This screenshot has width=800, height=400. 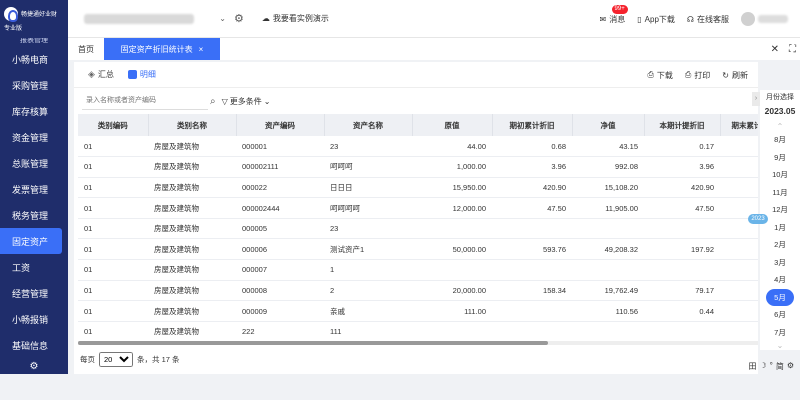 I want to click on sidebar-item: 经营管理, so click(x=34, y=293).